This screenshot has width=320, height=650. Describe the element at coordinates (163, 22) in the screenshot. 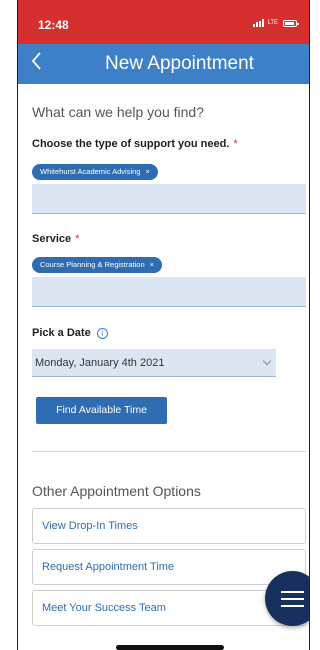

I see `status-bar: 12:48 LTE` at that location.